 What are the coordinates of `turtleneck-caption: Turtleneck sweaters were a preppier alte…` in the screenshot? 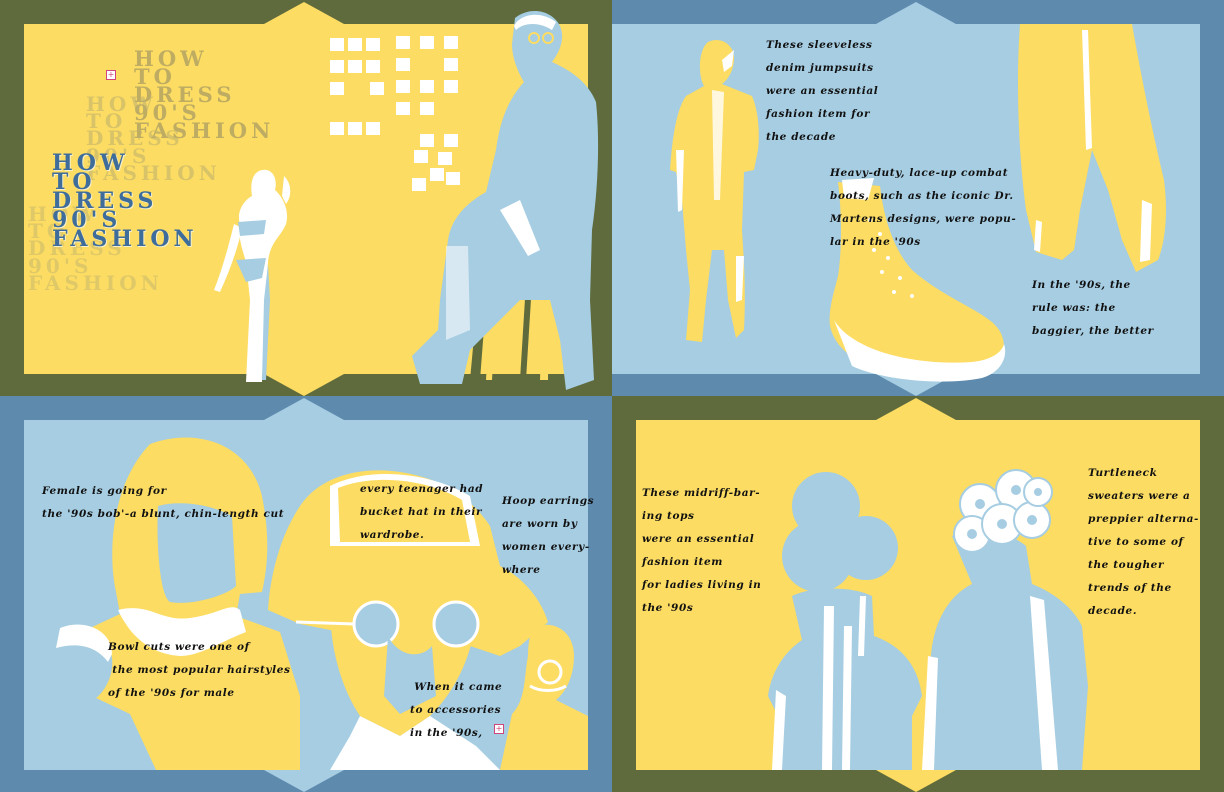 It's located at (1143, 542).